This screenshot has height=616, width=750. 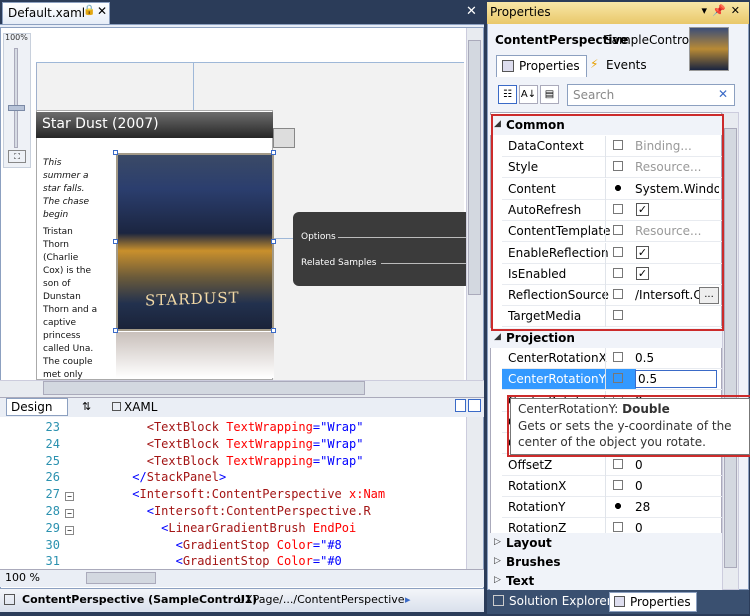 What do you see at coordinates (707, 10) in the screenshot?
I see `dropdown-icon: ▾` at bounding box center [707, 10].